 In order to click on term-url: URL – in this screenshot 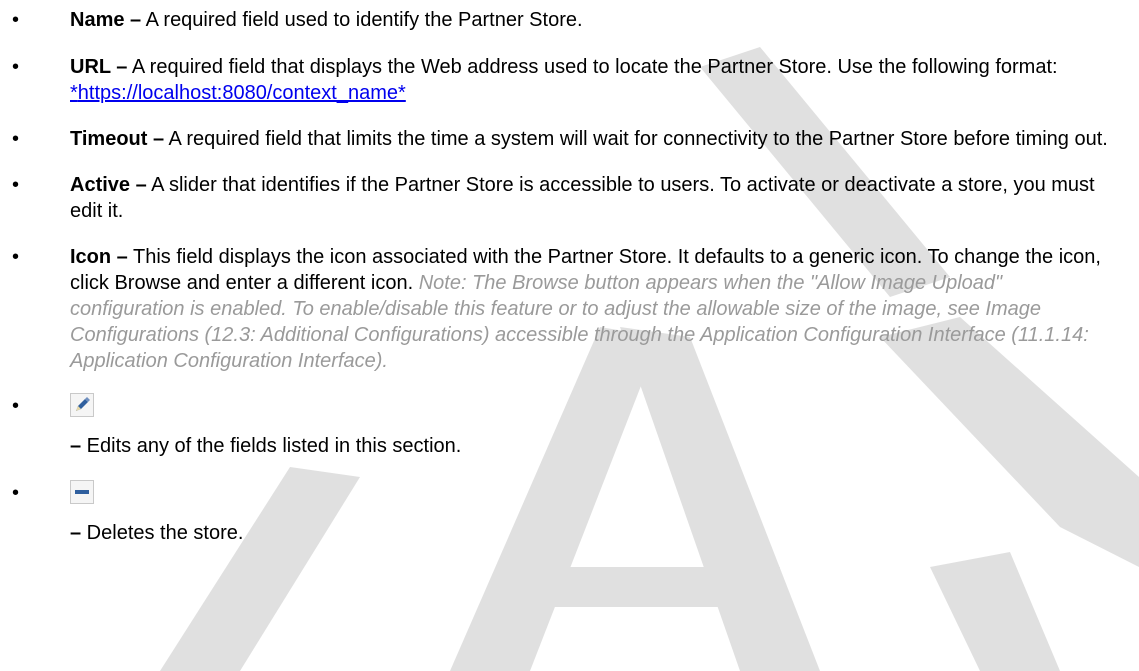, I will do `click(99, 67)`.